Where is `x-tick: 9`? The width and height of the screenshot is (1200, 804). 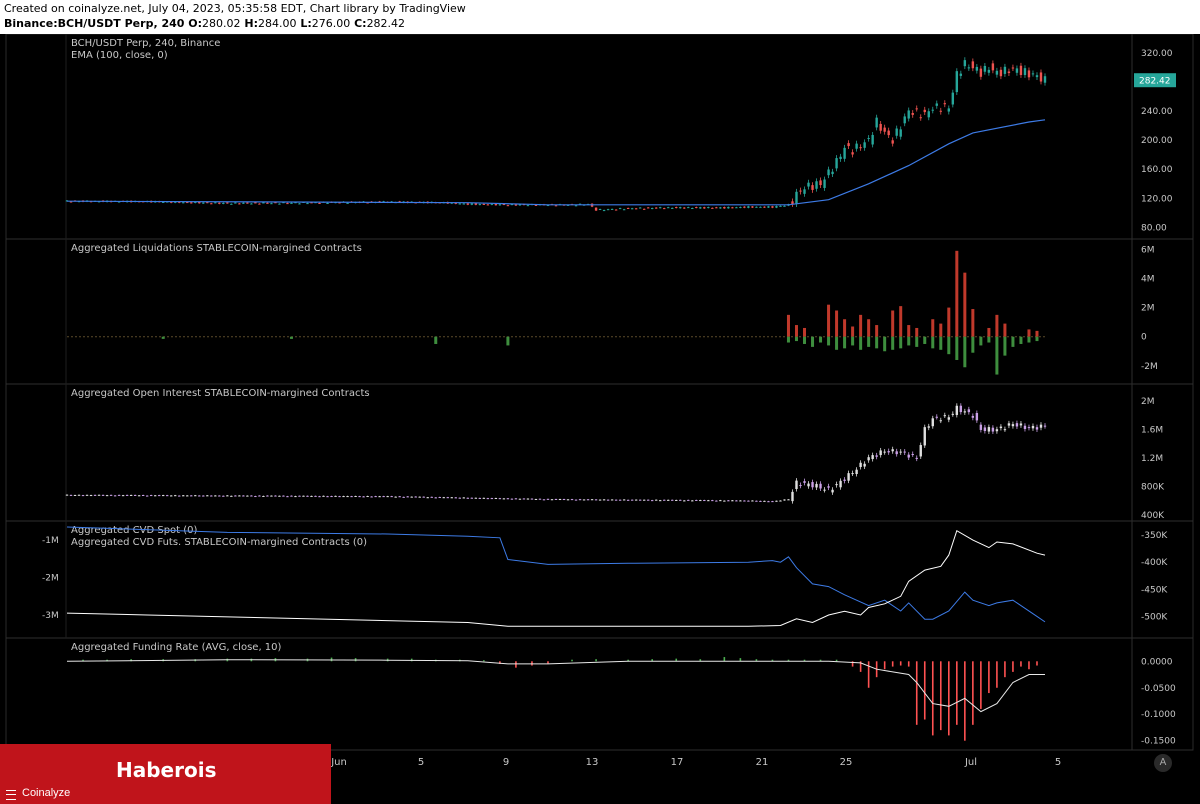 x-tick: 9 is located at coordinates (506, 762).